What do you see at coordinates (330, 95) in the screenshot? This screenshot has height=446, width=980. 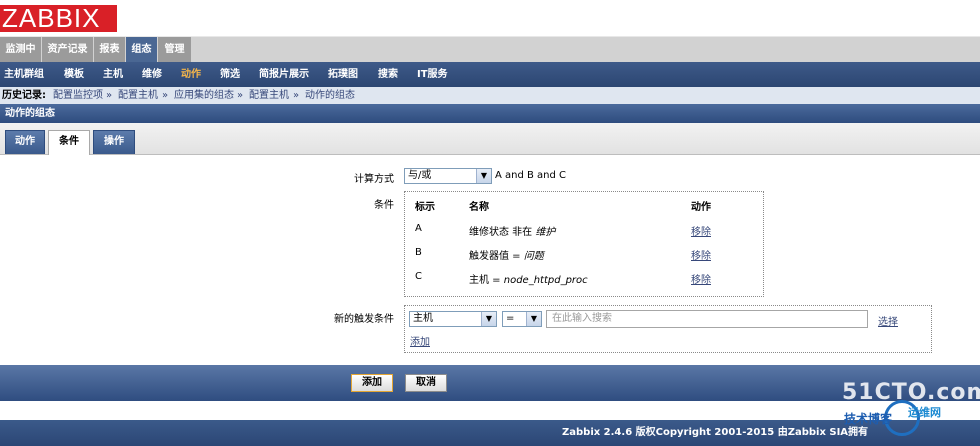 I see `breadcrumb-item: 动作的组态` at bounding box center [330, 95].